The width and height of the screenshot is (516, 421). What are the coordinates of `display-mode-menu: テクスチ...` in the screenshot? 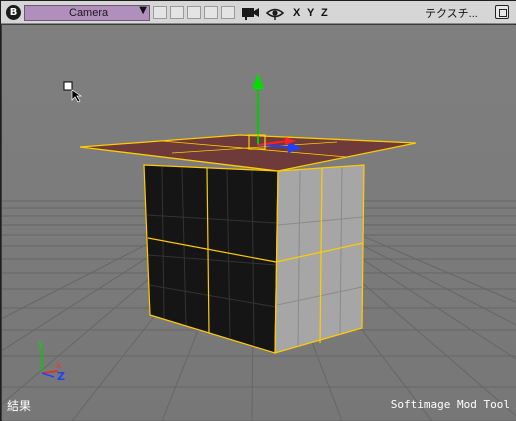 It's located at (451, 13).